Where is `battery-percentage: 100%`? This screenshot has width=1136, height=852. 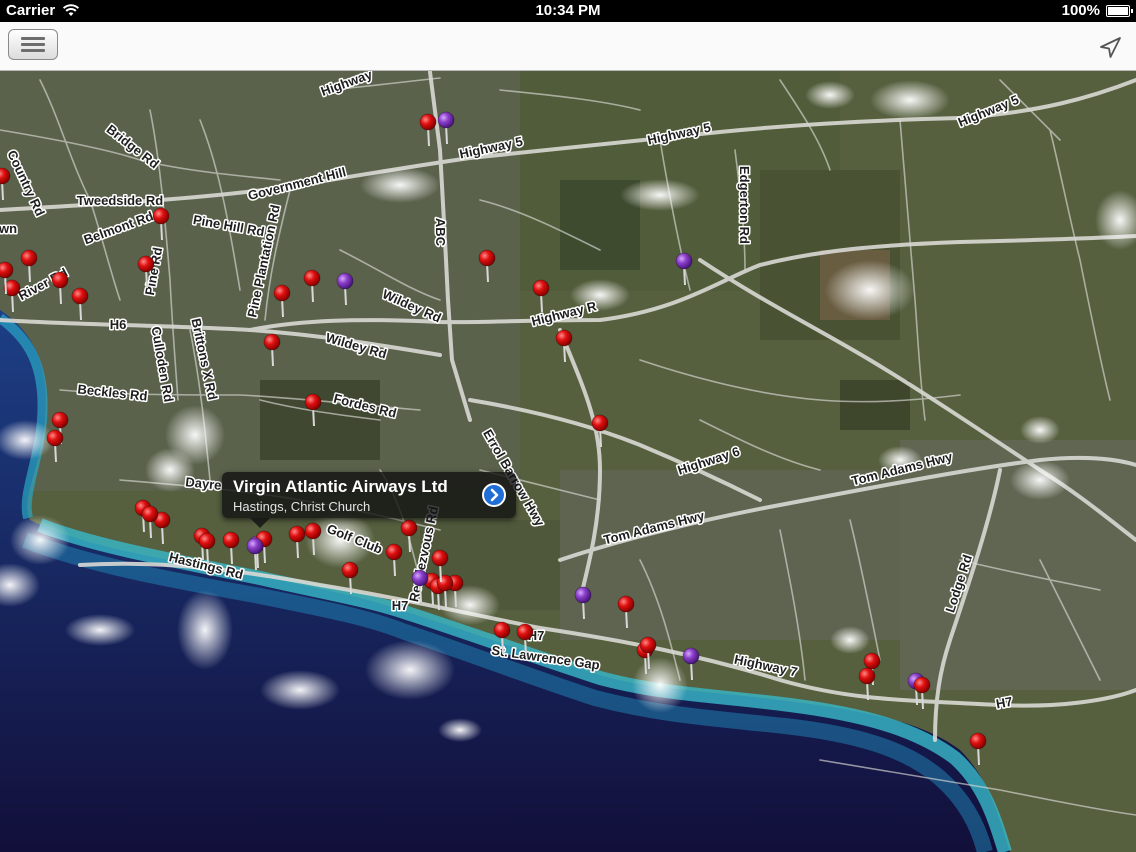
battery-percentage: 100% is located at coordinates (1080, 10).